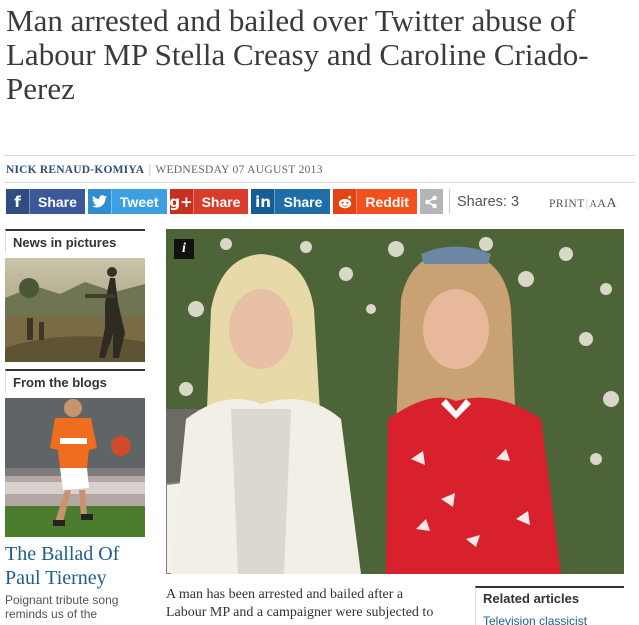 This screenshot has height=625, width=639. What do you see at coordinates (567, 204) in the screenshot?
I see `print-link: PRINT` at bounding box center [567, 204].